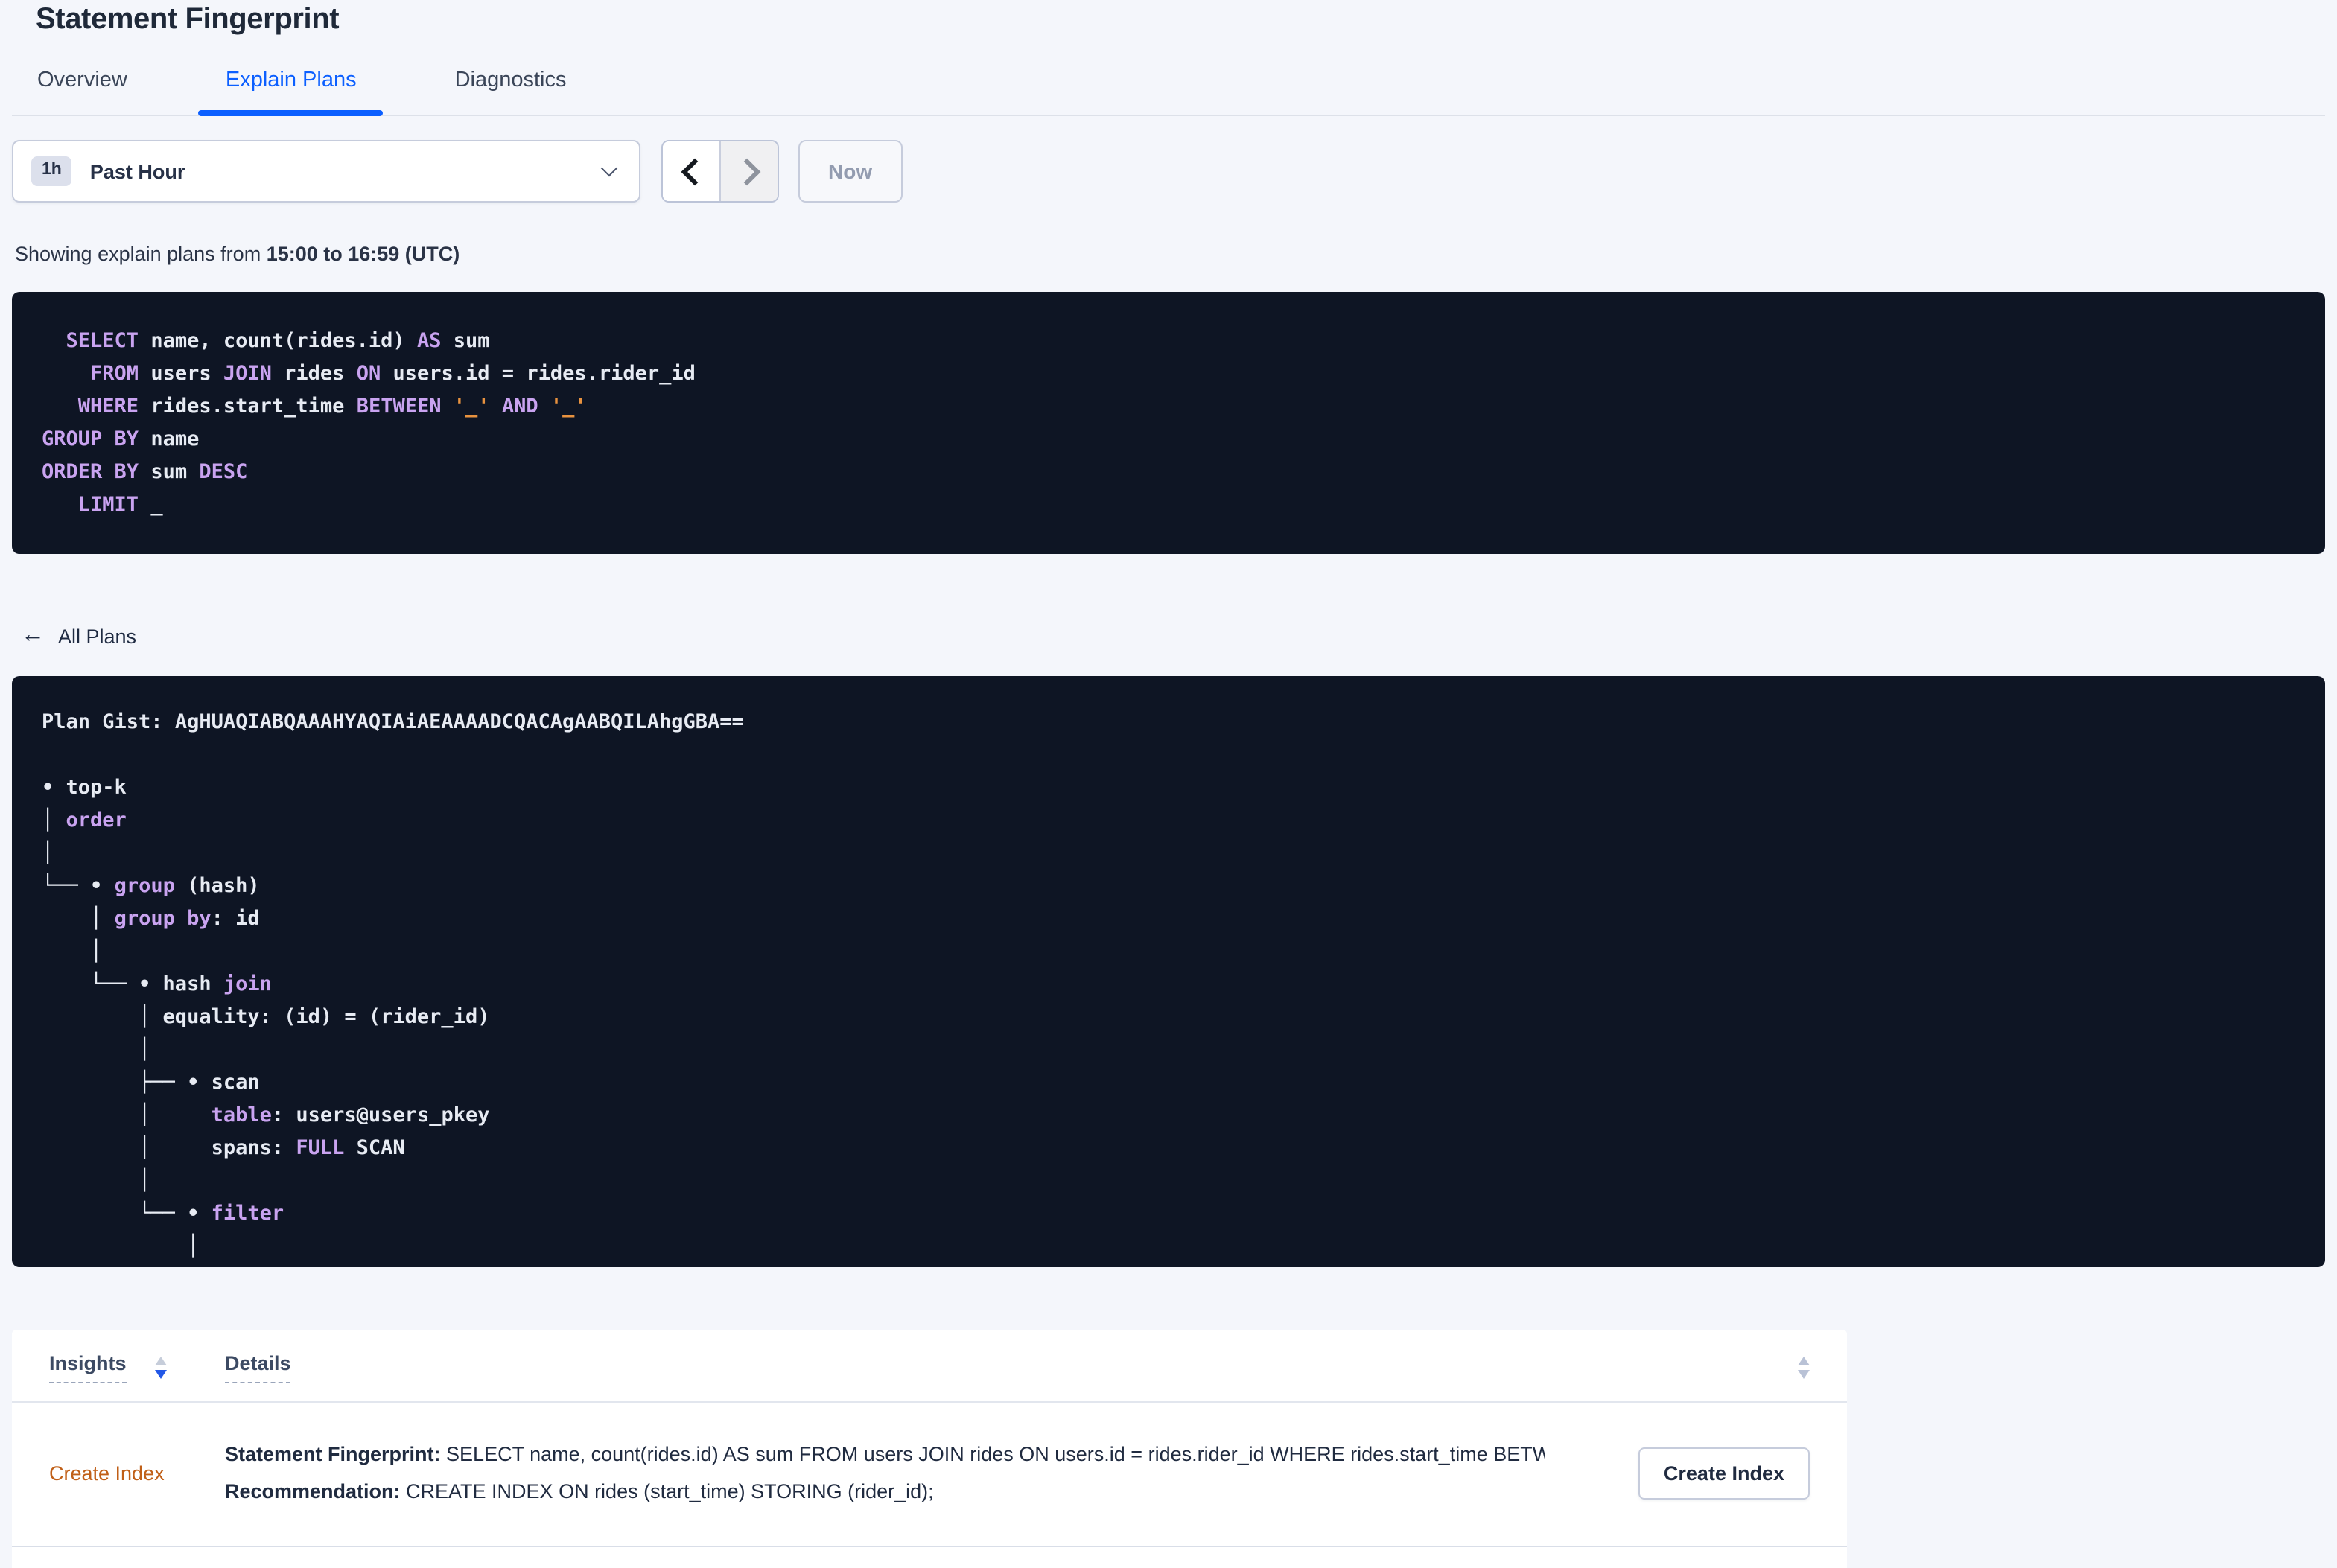 The image size is (2337, 1568). Describe the element at coordinates (151, 919) in the screenshot. I see `code-line: │ group by: id` at that location.